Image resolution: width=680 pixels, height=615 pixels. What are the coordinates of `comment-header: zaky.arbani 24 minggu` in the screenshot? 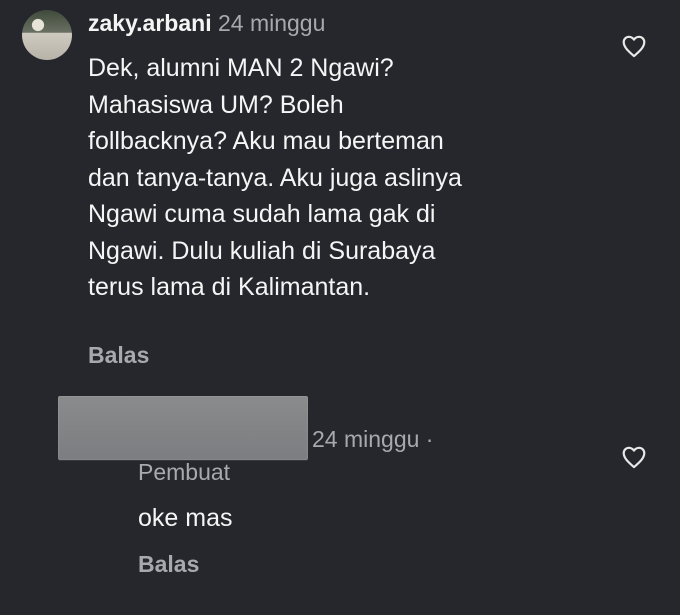 It's located at (206, 23).